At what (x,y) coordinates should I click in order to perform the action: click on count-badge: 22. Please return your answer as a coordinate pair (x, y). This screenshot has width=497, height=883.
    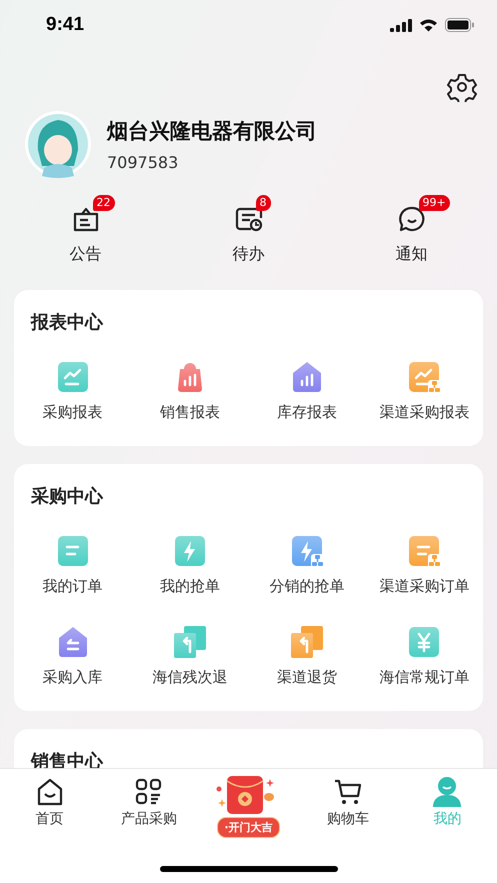
    Looking at the image, I should click on (103, 203).